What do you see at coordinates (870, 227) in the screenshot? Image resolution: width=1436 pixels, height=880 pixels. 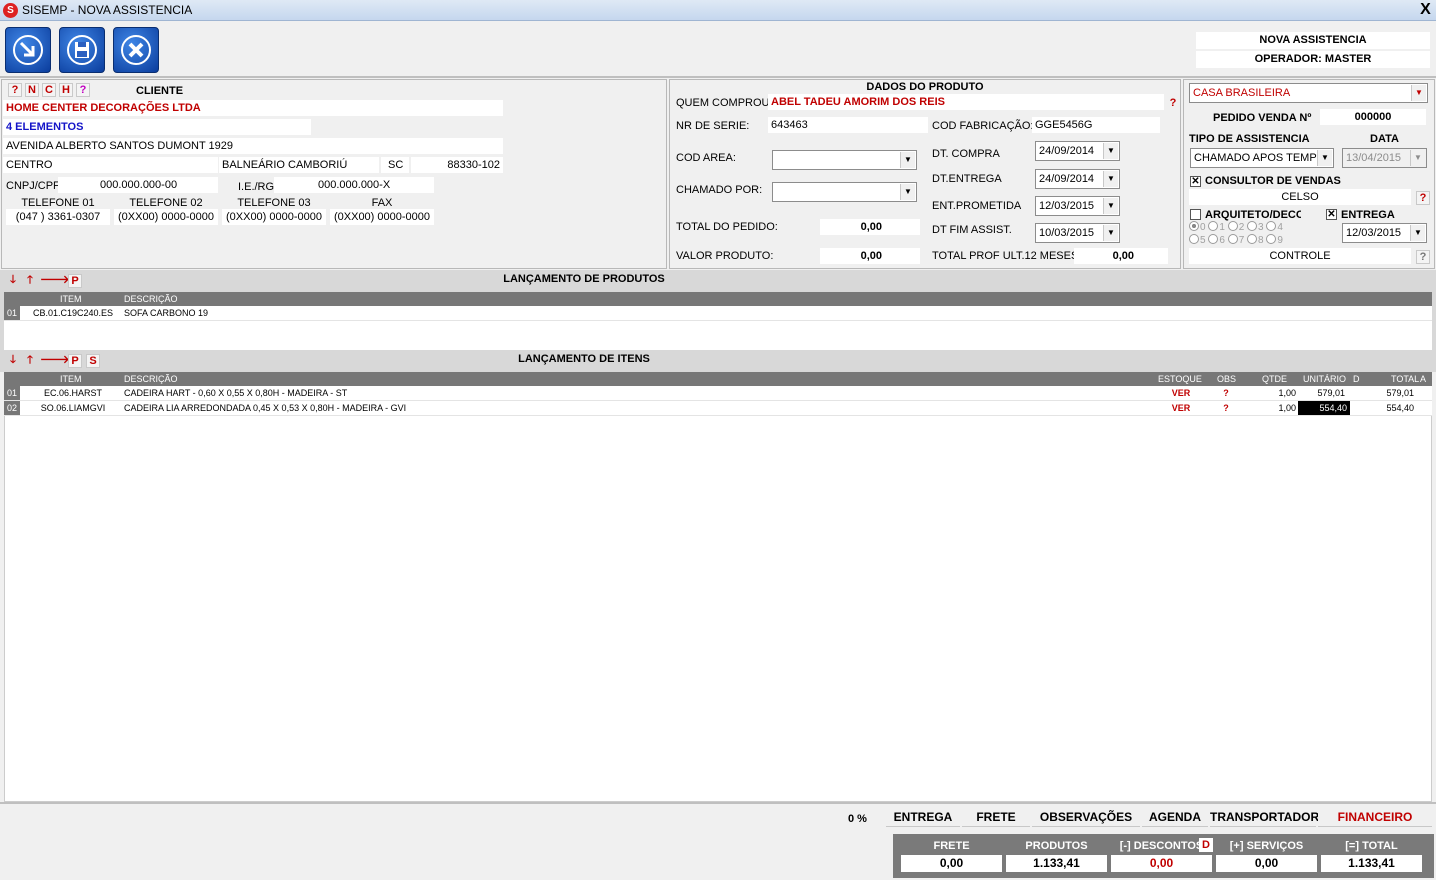 I see `order-total-field: 0,00` at bounding box center [870, 227].